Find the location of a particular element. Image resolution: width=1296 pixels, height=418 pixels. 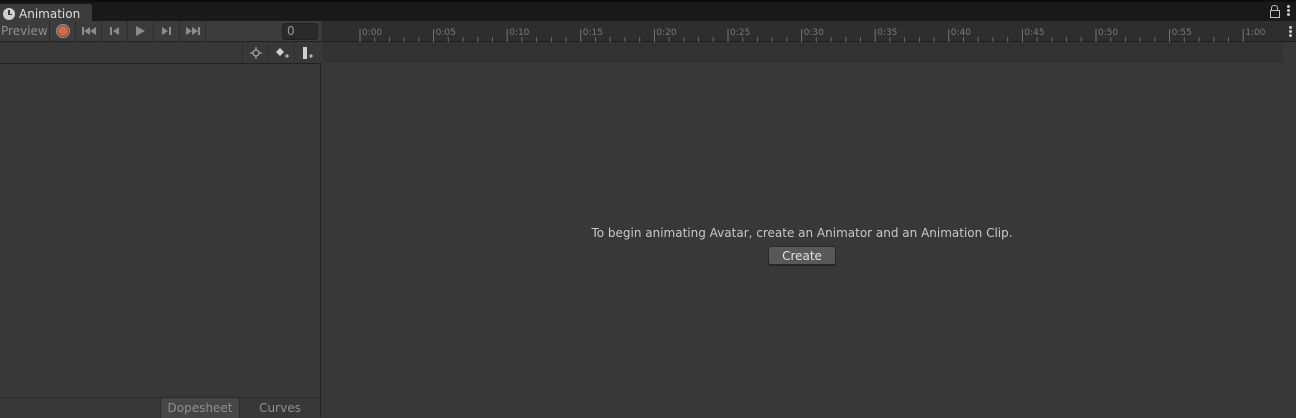

timeline-menu-icon is located at coordinates (1290, 31).